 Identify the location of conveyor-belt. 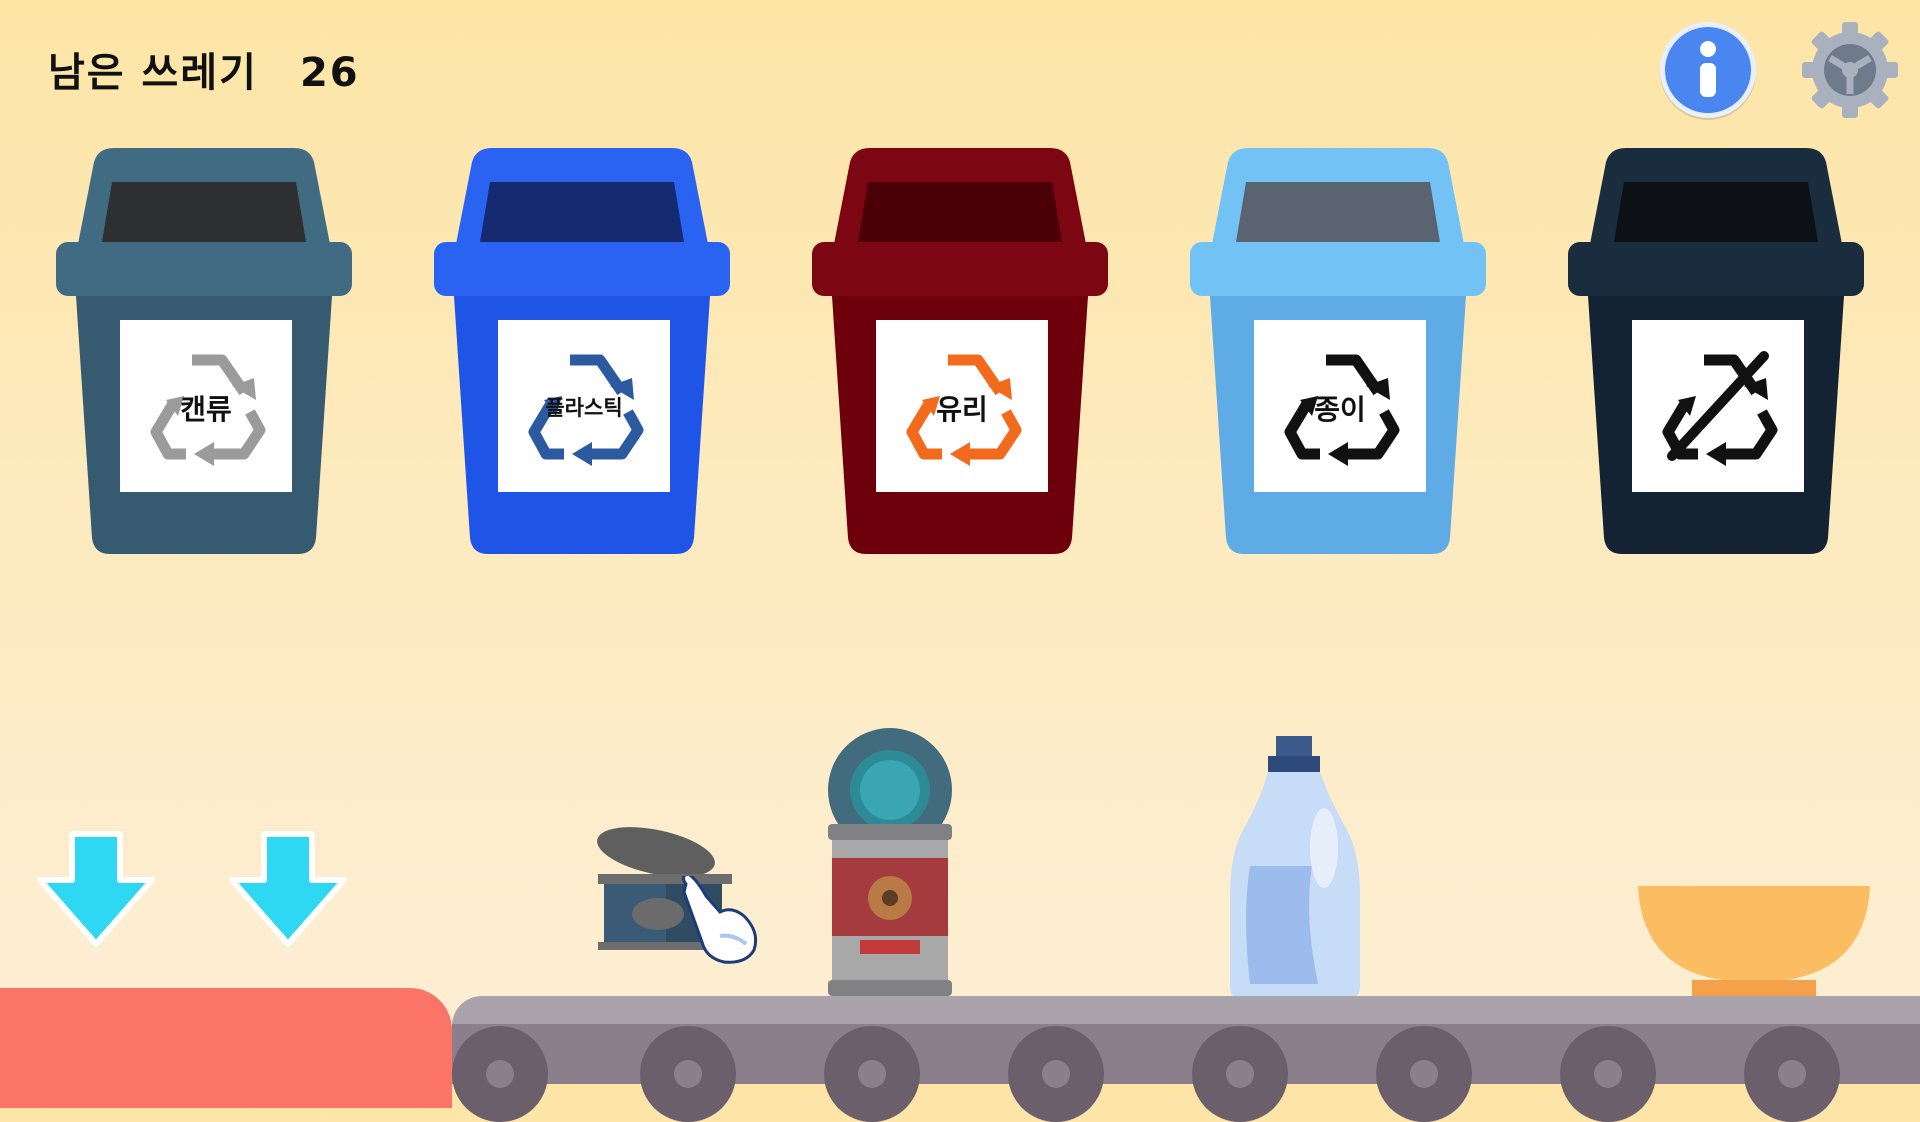
(1186, 1059).